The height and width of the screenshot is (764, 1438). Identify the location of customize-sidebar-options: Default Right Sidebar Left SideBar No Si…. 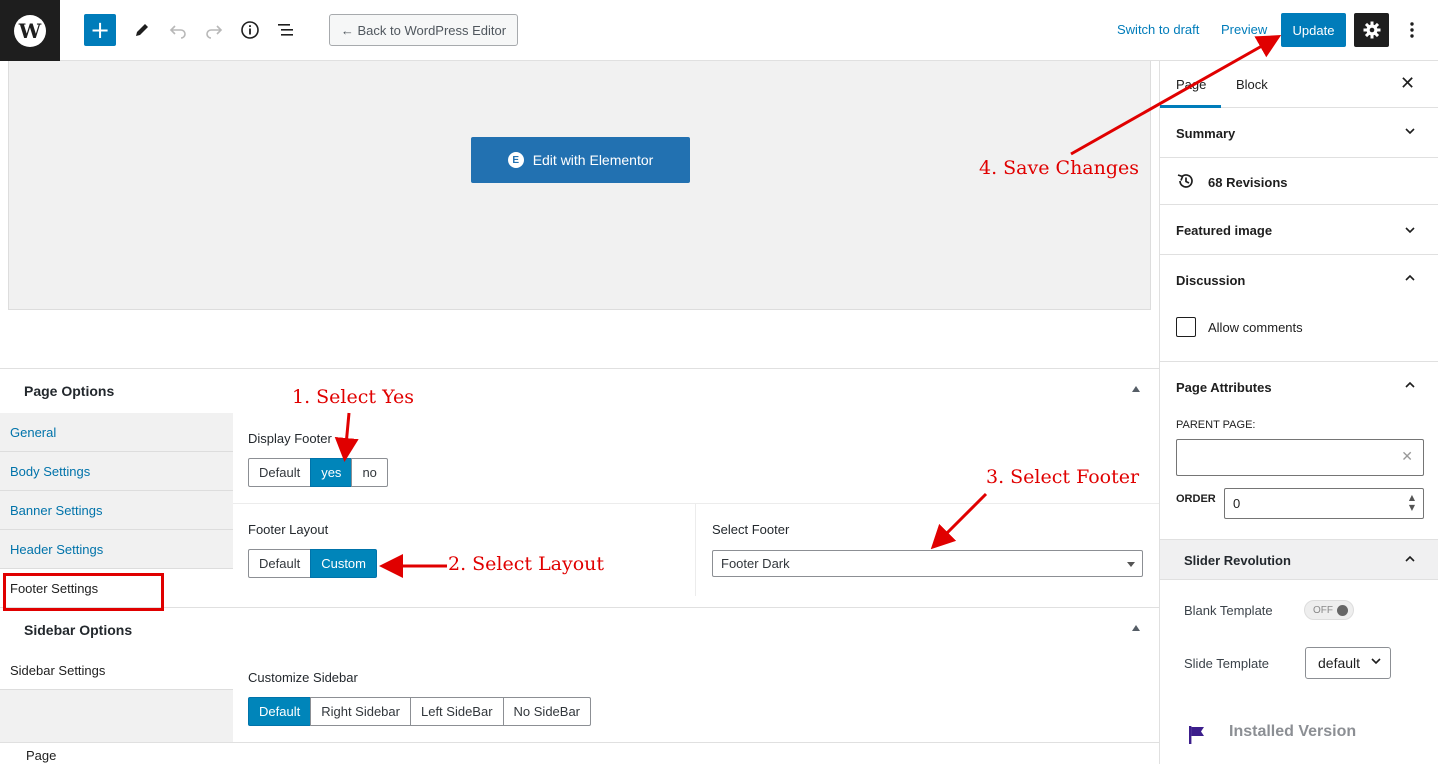
(420, 711).